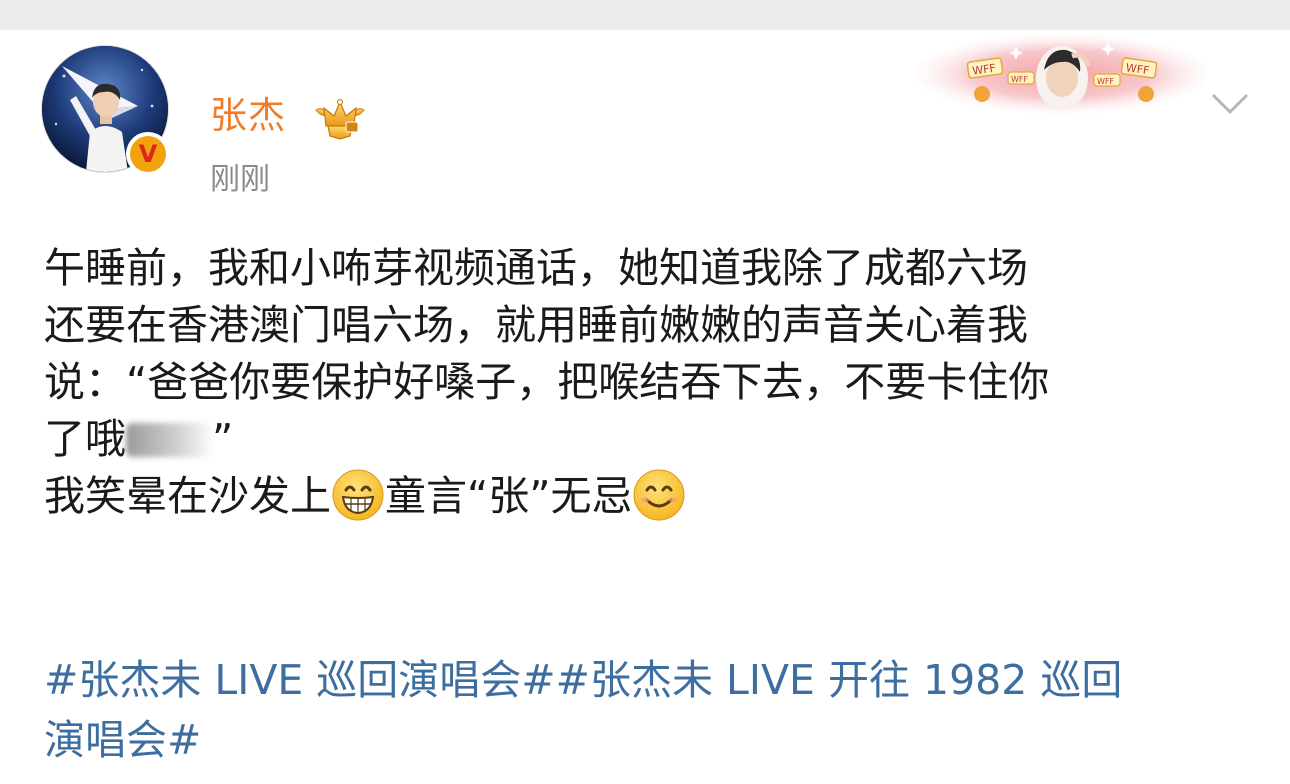 This screenshot has height=784, width=1290. What do you see at coordinates (1230, 104) in the screenshot?
I see `chevron-down-icon` at bounding box center [1230, 104].